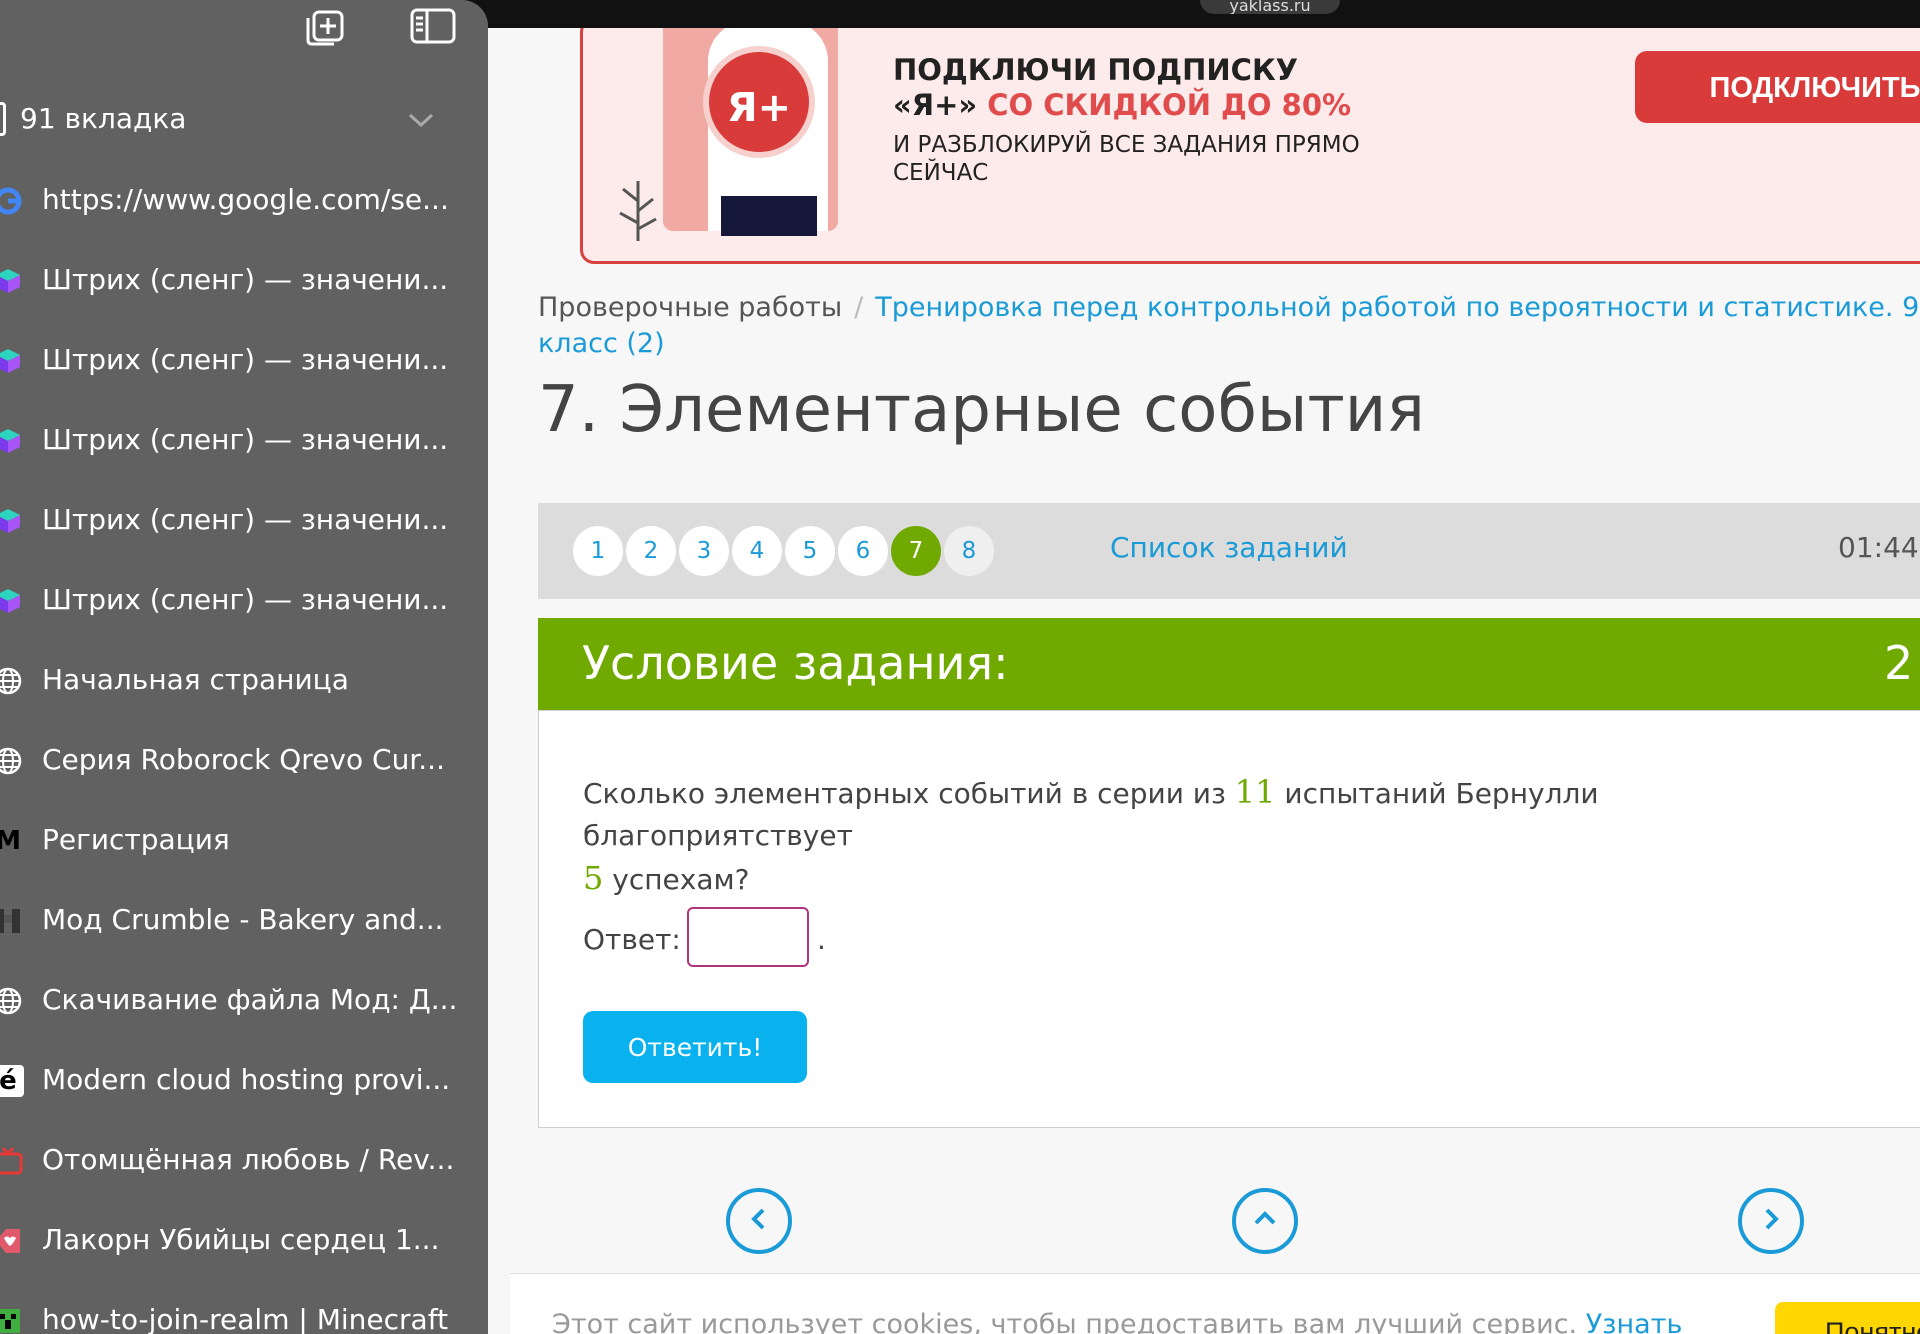 The height and width of the screenshot is (1334, 1920). I want to click on banner-discount: «Я+» СО СКИДКОЙ ДО 80%, so click(1122, 105).